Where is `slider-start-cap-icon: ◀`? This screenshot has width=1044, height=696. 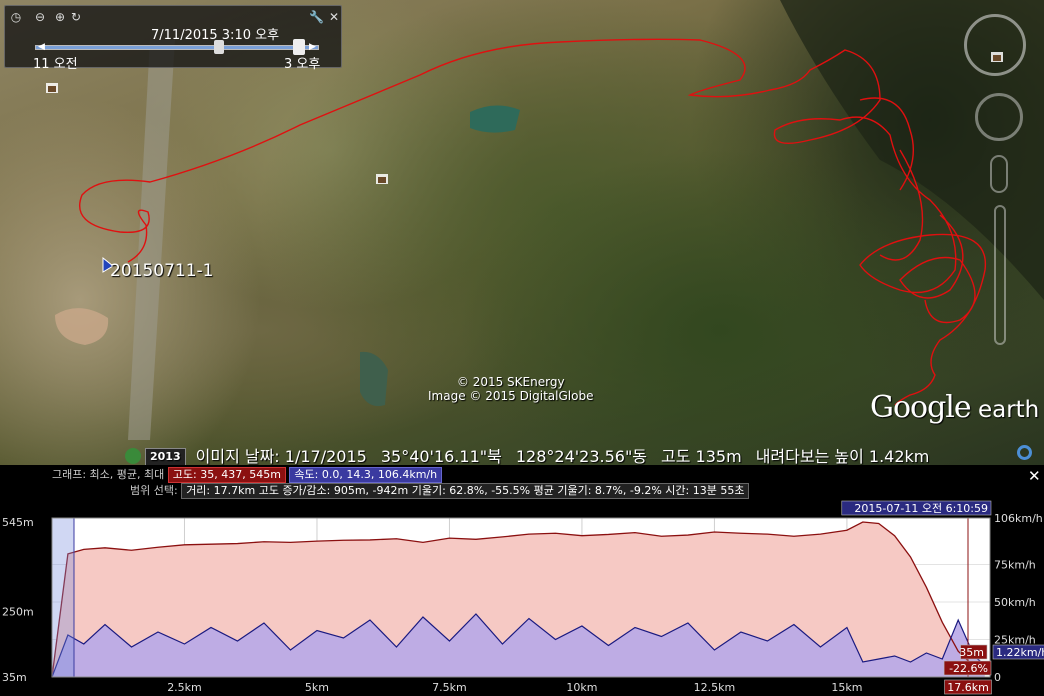 slider-start-cap-icon: ◀ is located at coordinates (42, 47).